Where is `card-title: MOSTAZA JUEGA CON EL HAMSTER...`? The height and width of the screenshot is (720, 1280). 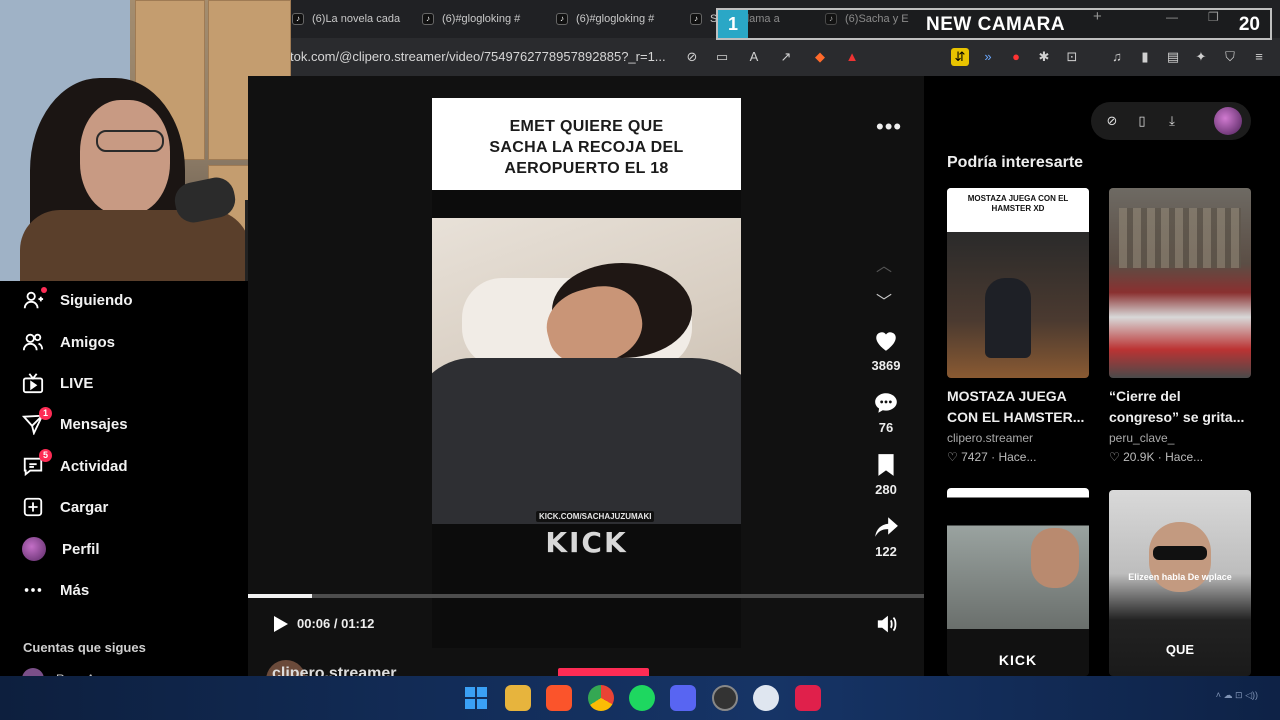
card-title: MOSTAZA JUEGA CON EL HAMSTER... is located at coordinates (1016, 406).